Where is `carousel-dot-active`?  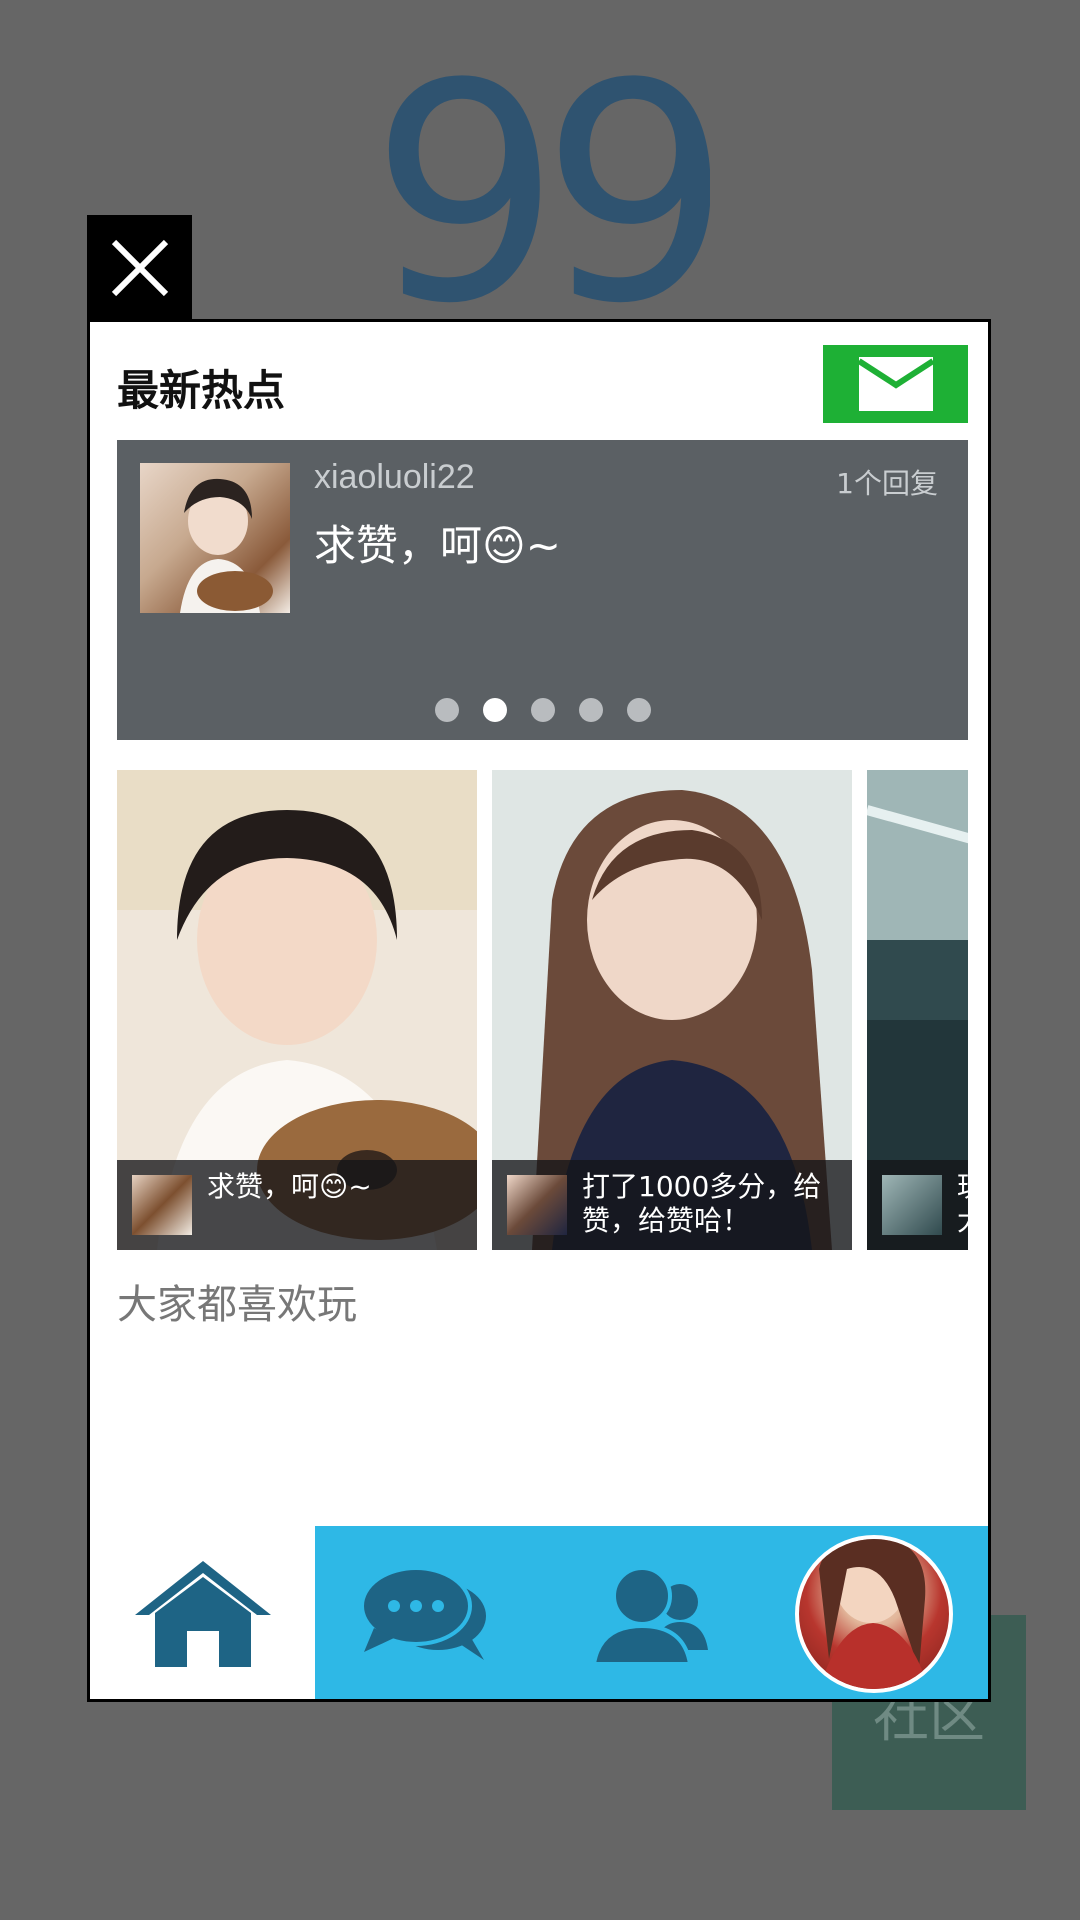 carousel-dot-active is located at coordinates (494, 710).